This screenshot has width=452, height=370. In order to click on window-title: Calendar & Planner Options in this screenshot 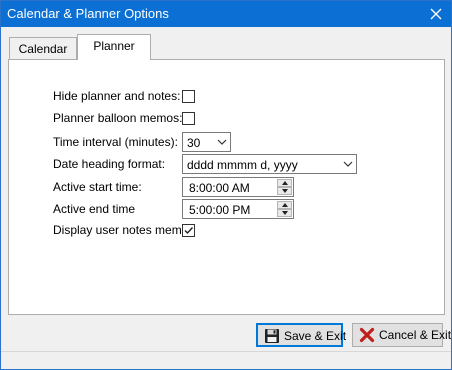, I will do `click(88, 13)`.